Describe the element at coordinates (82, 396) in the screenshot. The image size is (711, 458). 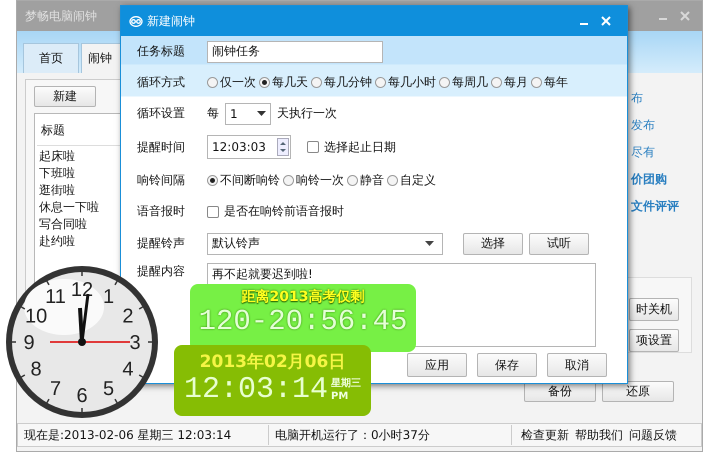
I see `clock-numeral: 6` at that location.